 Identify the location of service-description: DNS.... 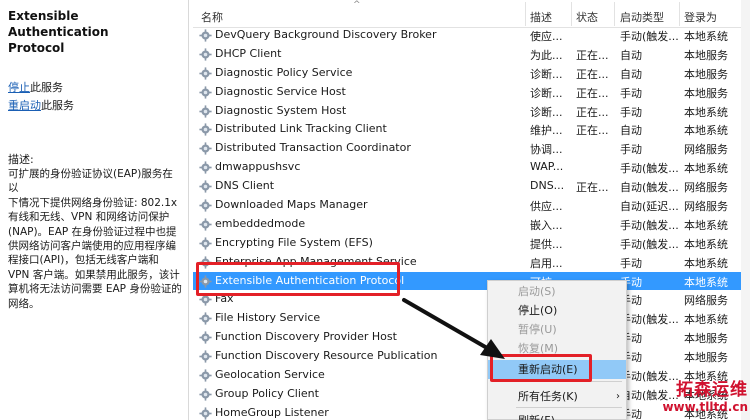
(547, 186).